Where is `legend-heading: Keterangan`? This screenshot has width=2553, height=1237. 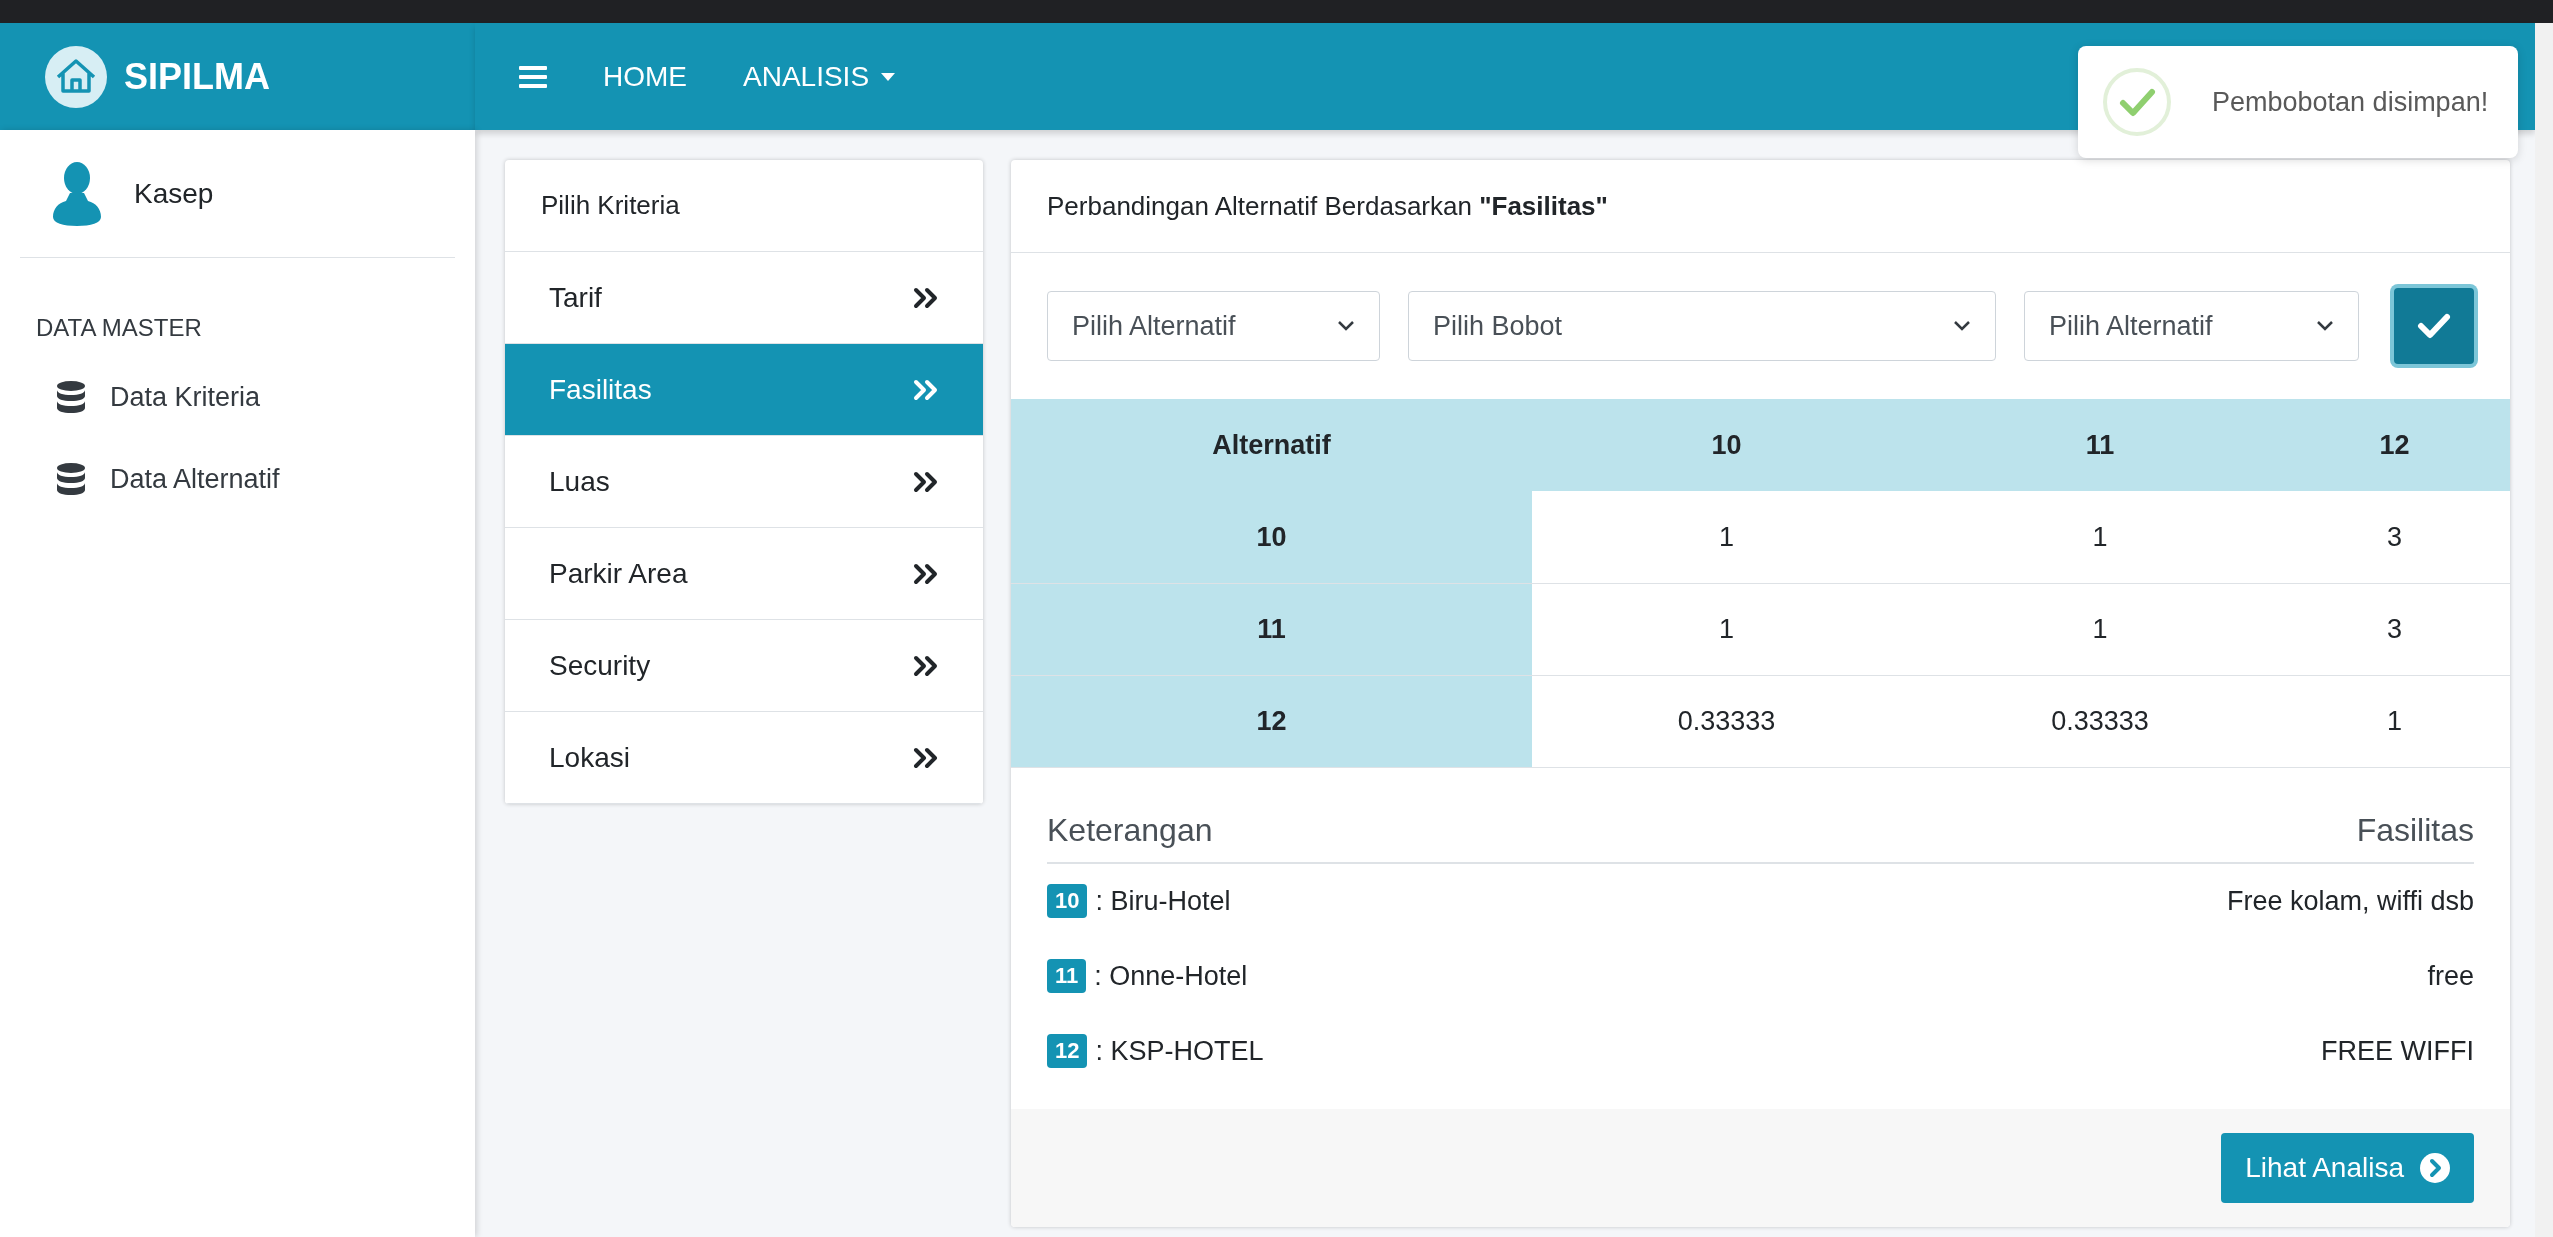 legend-heading: Keterangan is located at coordinates (1130, 830).